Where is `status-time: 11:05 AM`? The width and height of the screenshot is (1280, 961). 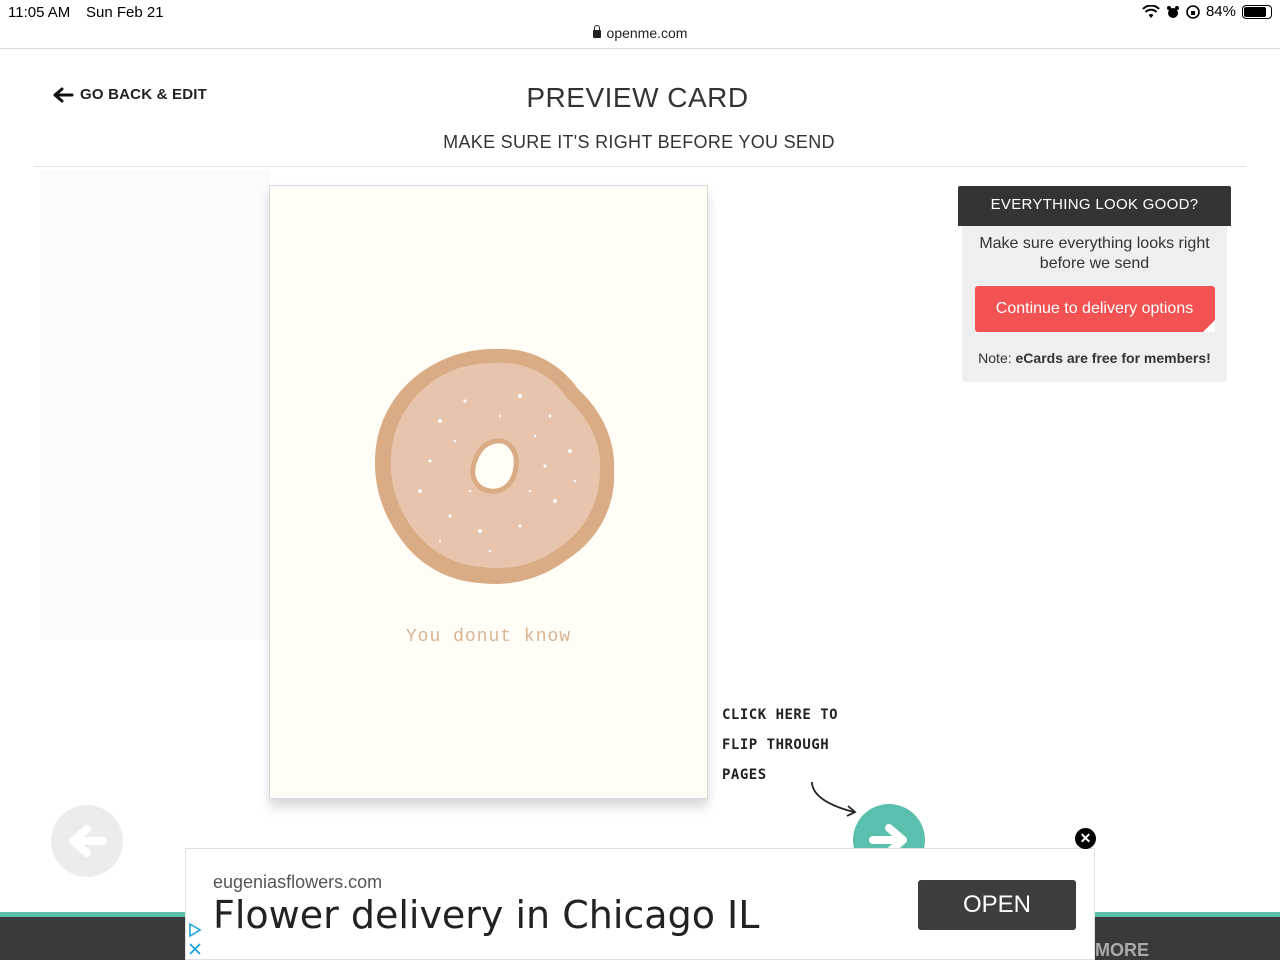 status-time: 11:05 AM is located at coordinates (39, 12).